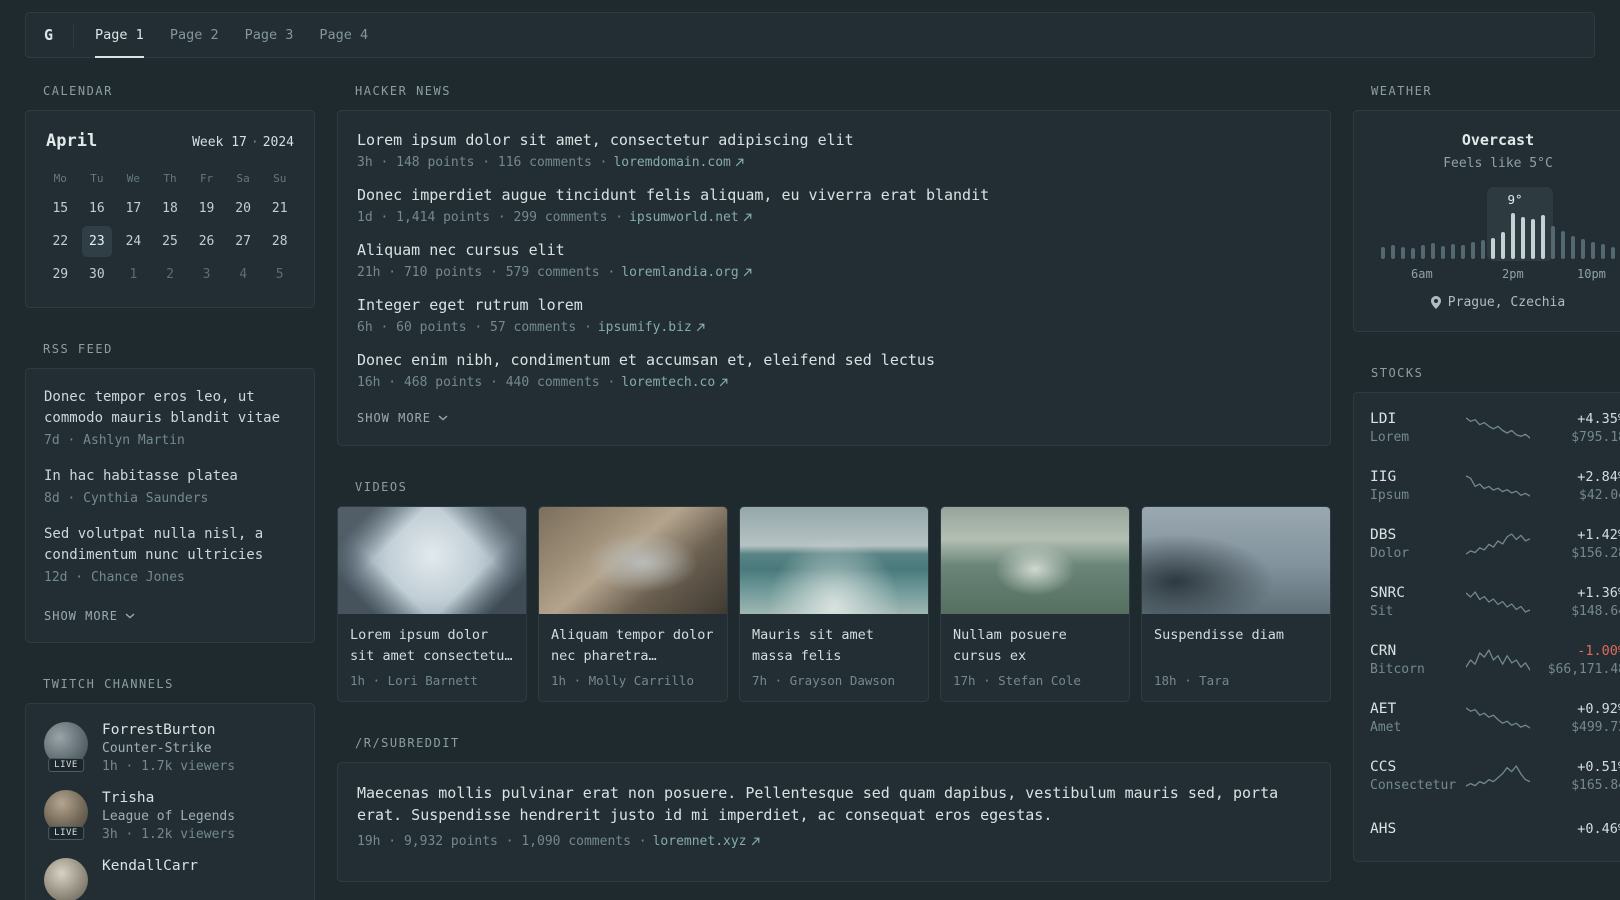 This screenshot has width=1620, height=900. Describe the element at coordinates (1035, 646) in the screenshot. I see `video-title: Nullam posuere cursus ex` at that location.